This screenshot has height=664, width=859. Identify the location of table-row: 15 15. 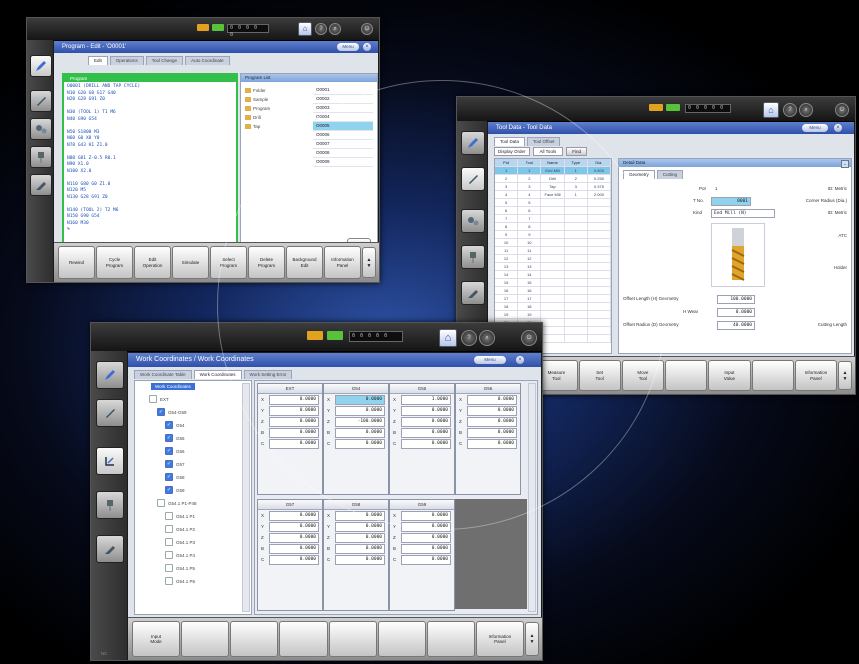
(553, 283).